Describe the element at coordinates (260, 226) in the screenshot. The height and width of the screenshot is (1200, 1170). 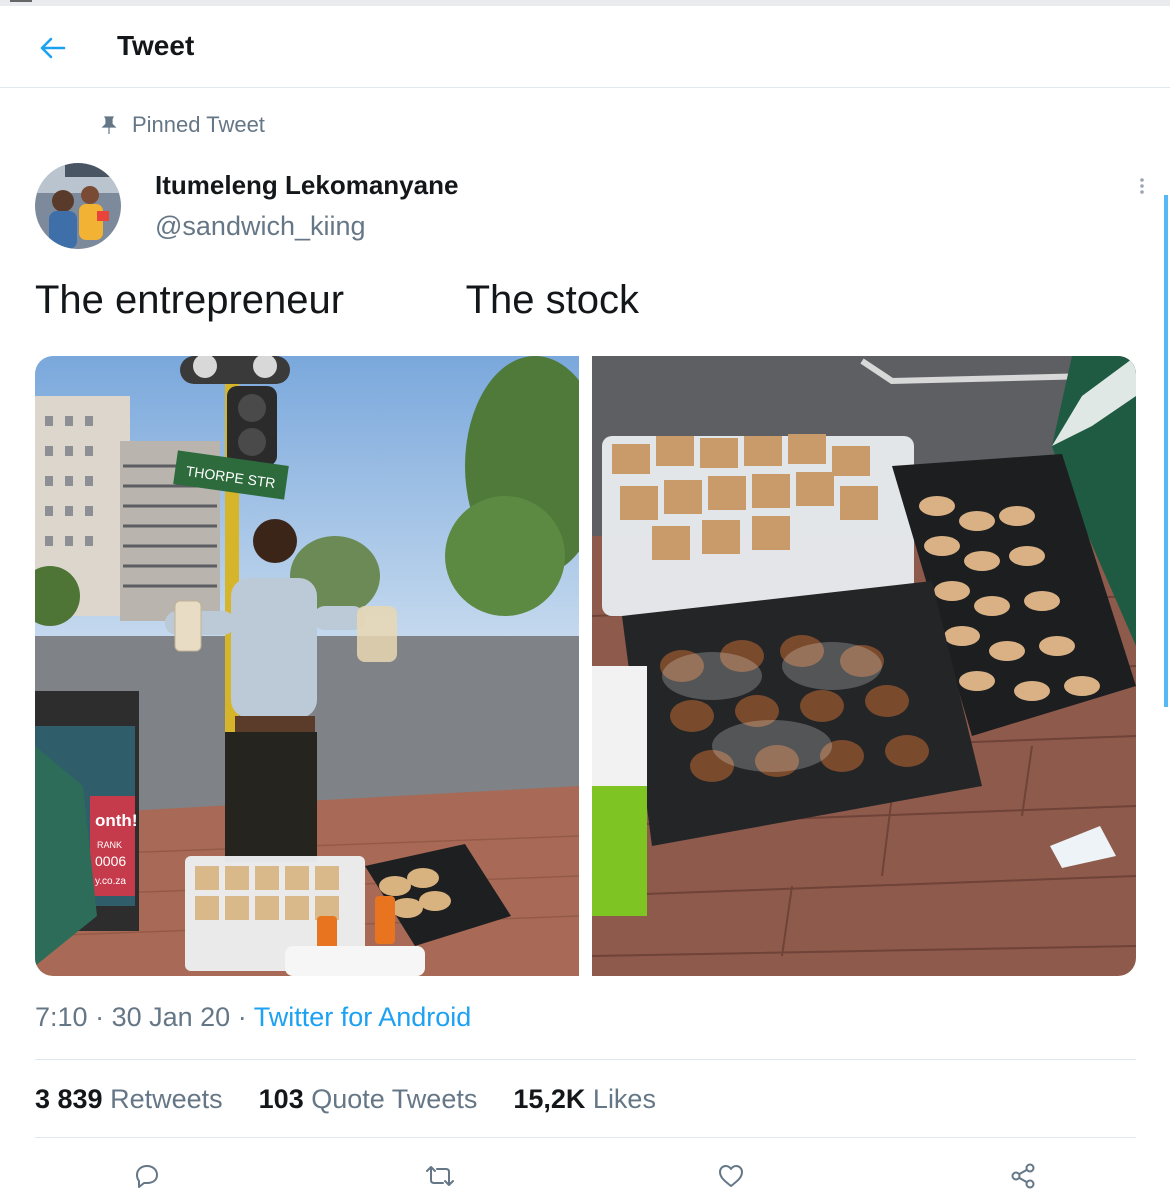
I see `author-handle: @sandwich_kiing` at that location.